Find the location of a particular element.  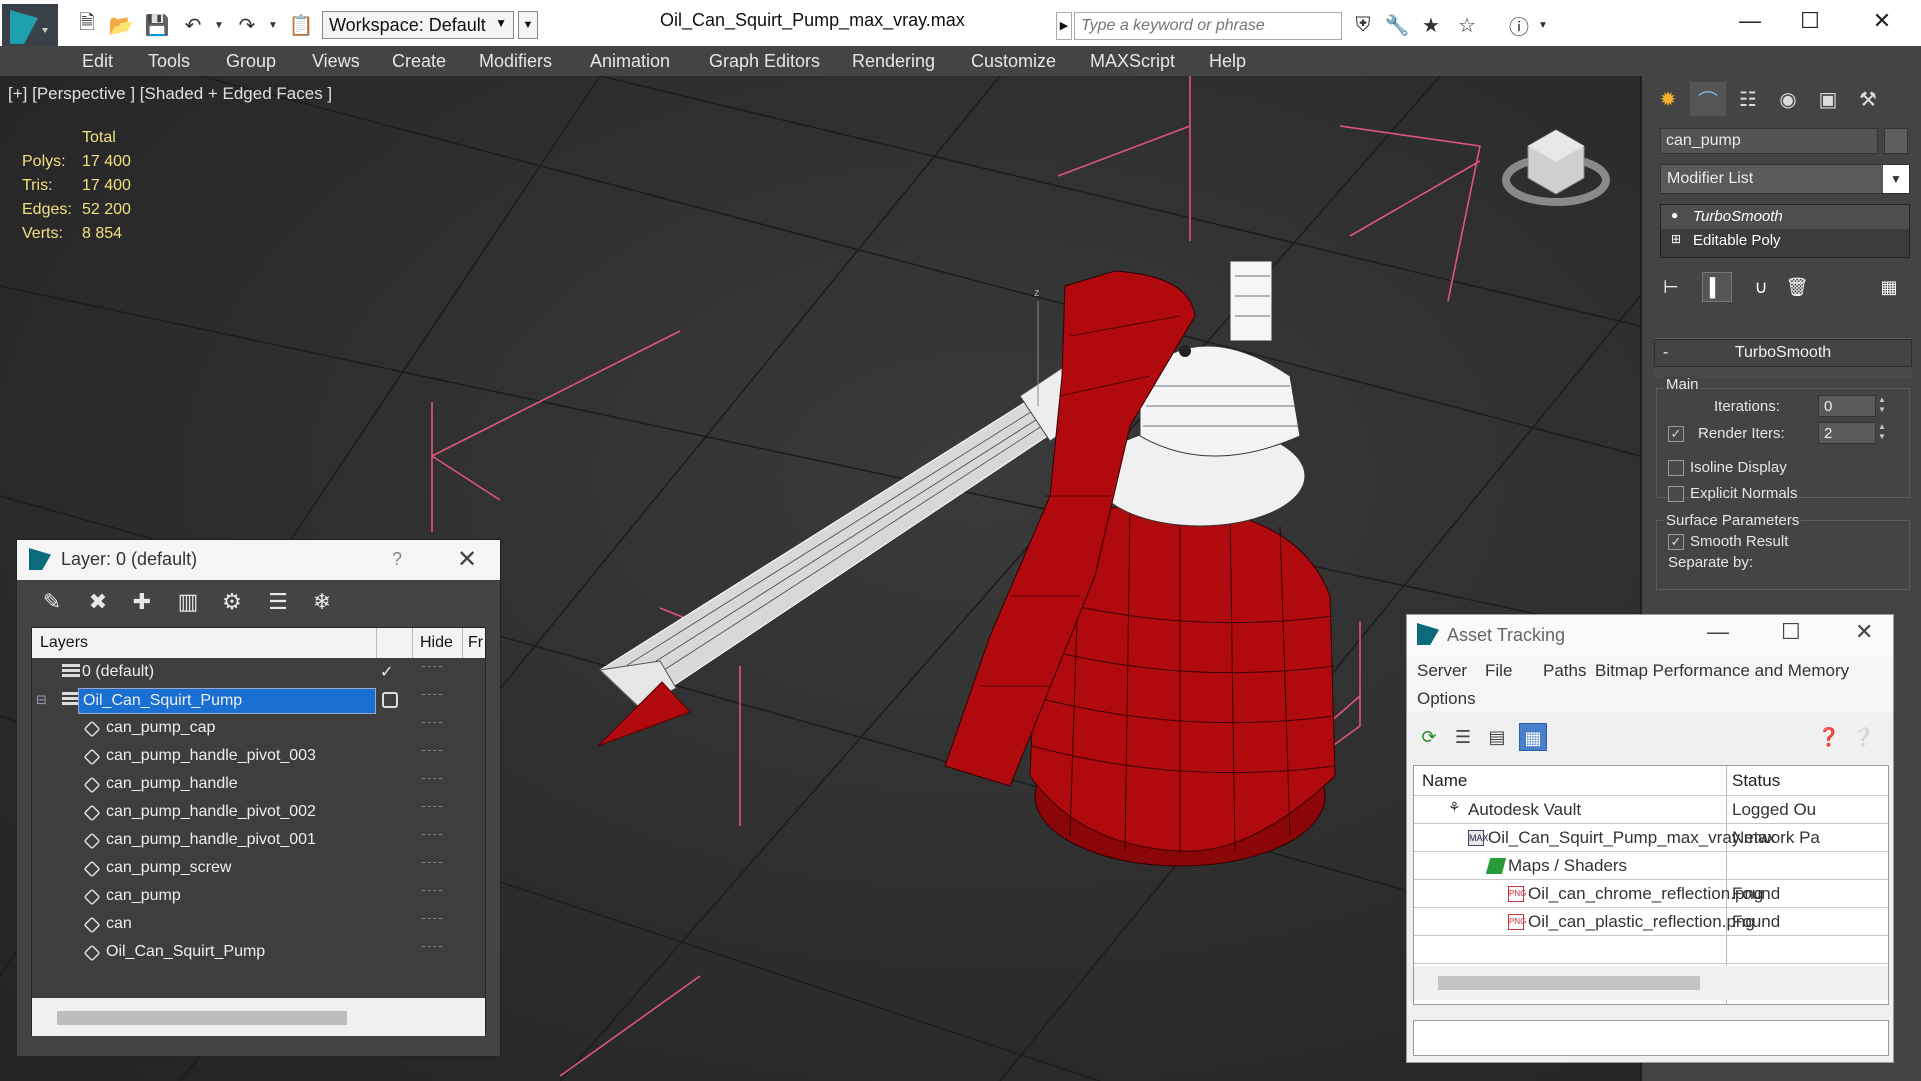

help-icon: ⓘ is located at coordinates (1519, 25).